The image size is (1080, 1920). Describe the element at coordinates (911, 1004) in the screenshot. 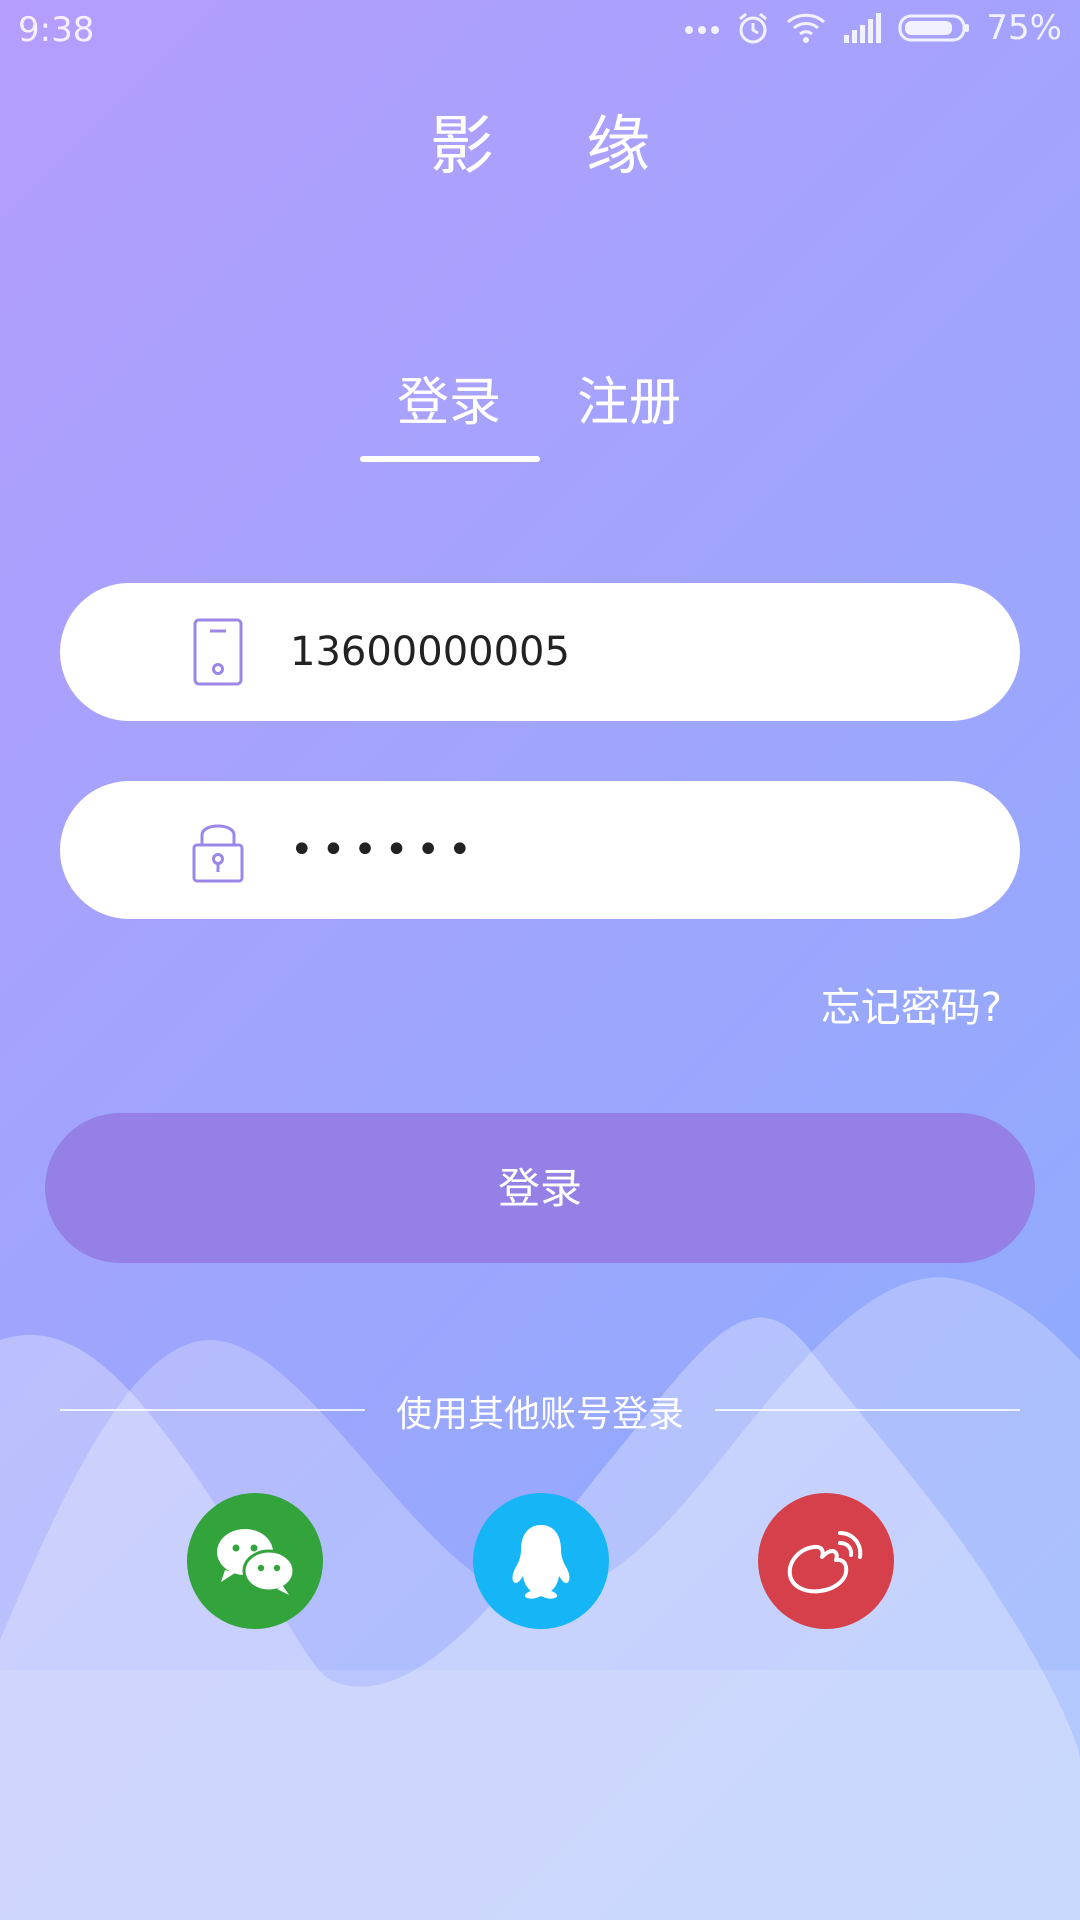

I see `forgot-password-link: 忘记密码?` at that location.